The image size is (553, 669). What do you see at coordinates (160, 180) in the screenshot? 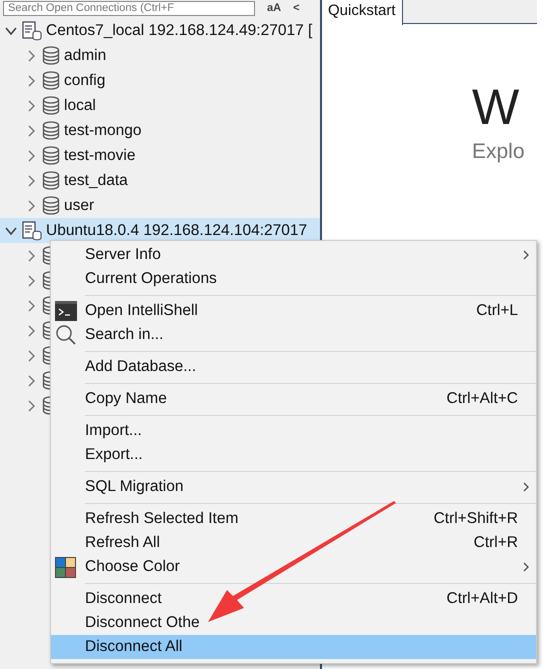
I see `tree-item: test_data` at bounding box center [160, 180].